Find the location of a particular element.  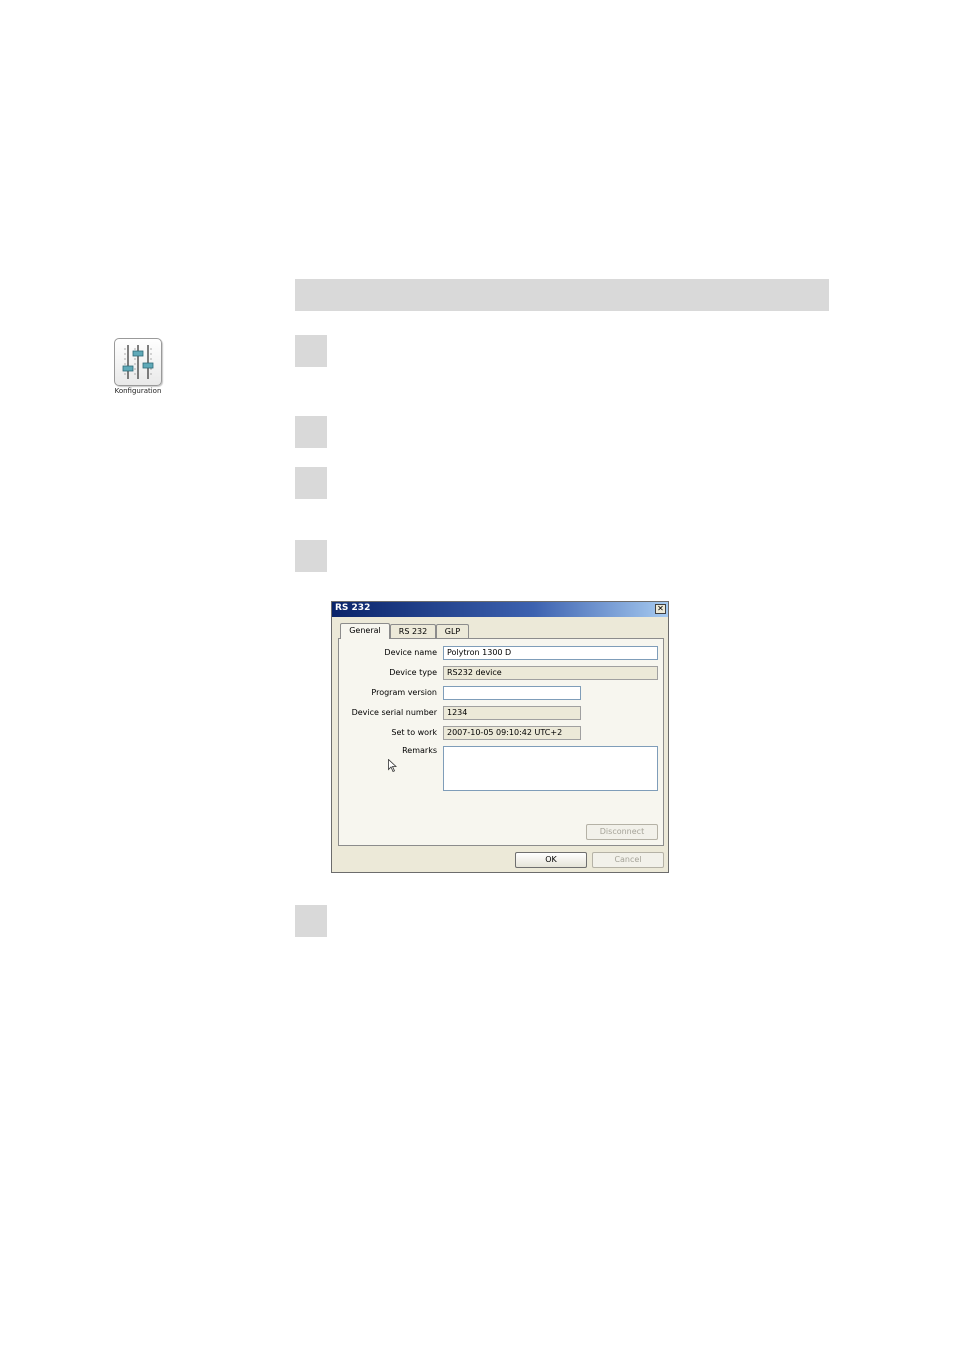

device-serial-number-field: 1234 is located at coordinates (512, 713).